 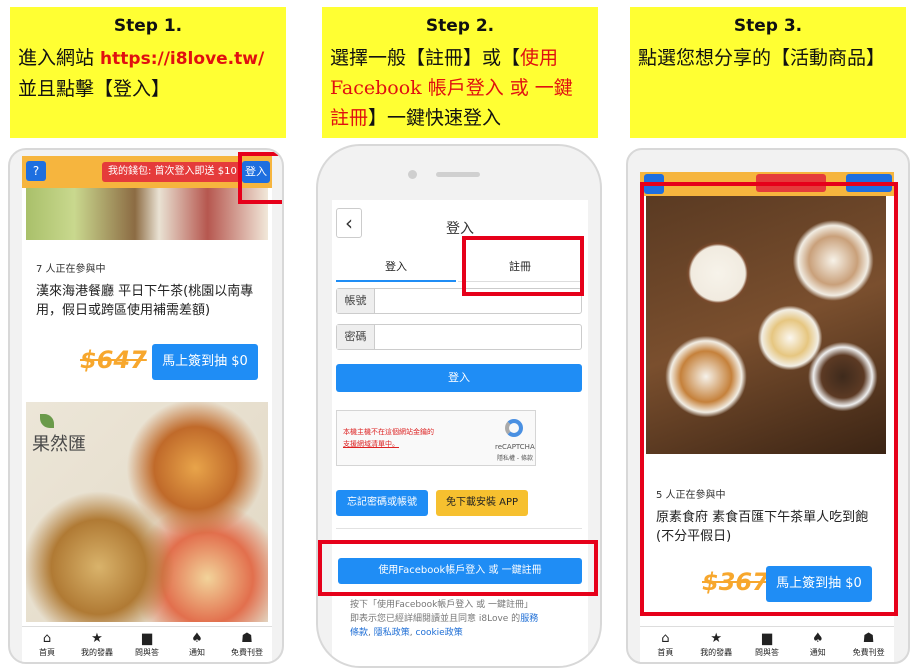 What do you see at coordinates (147, 214) in the screenshot?
I see `dessert-image` at bounding box center [147, 214].